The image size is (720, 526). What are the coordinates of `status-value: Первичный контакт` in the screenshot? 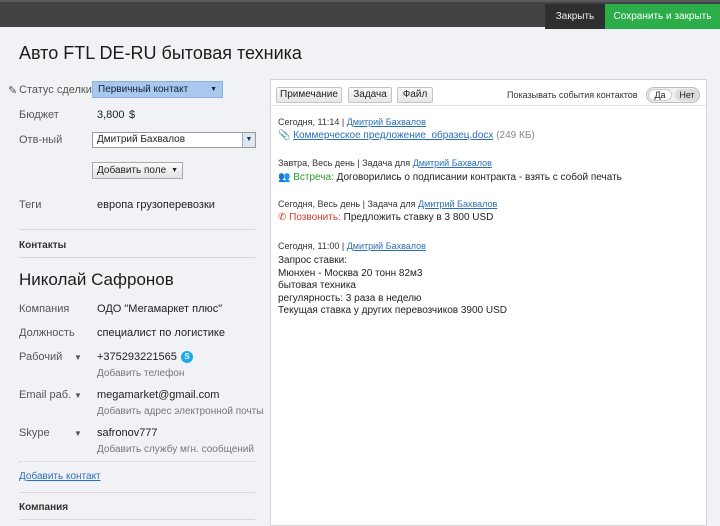 It's located at (143, 89).